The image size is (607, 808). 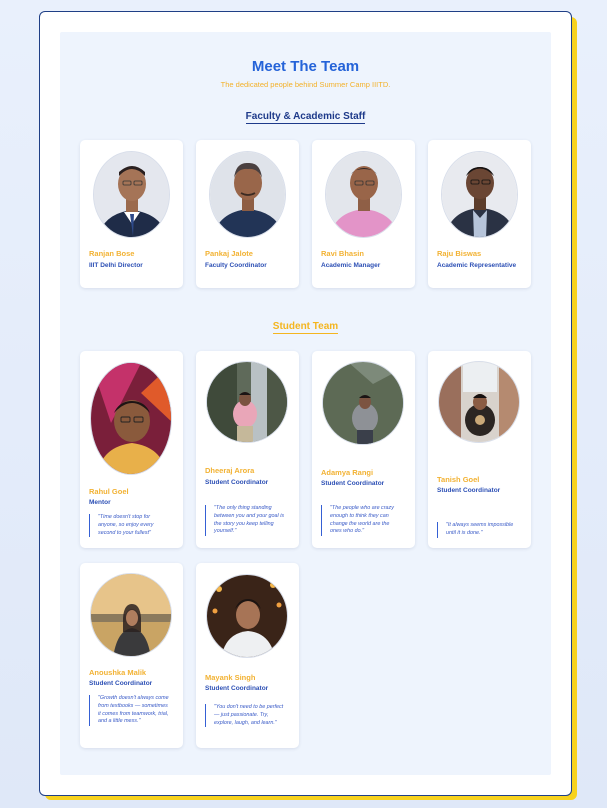 I want to click on member-name: Ranjan Bose, so click(x=112, y=253).